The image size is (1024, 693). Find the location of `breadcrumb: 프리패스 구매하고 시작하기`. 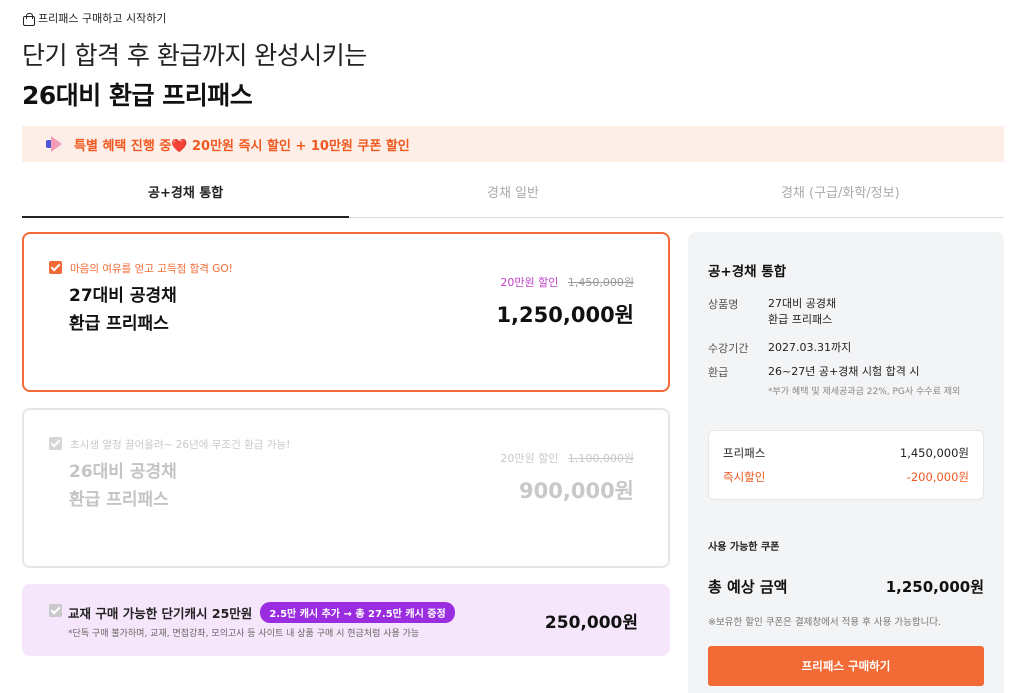

breadcrumb: 프리패스 구매하고 시작하기 is located at coordinates (94, 18).